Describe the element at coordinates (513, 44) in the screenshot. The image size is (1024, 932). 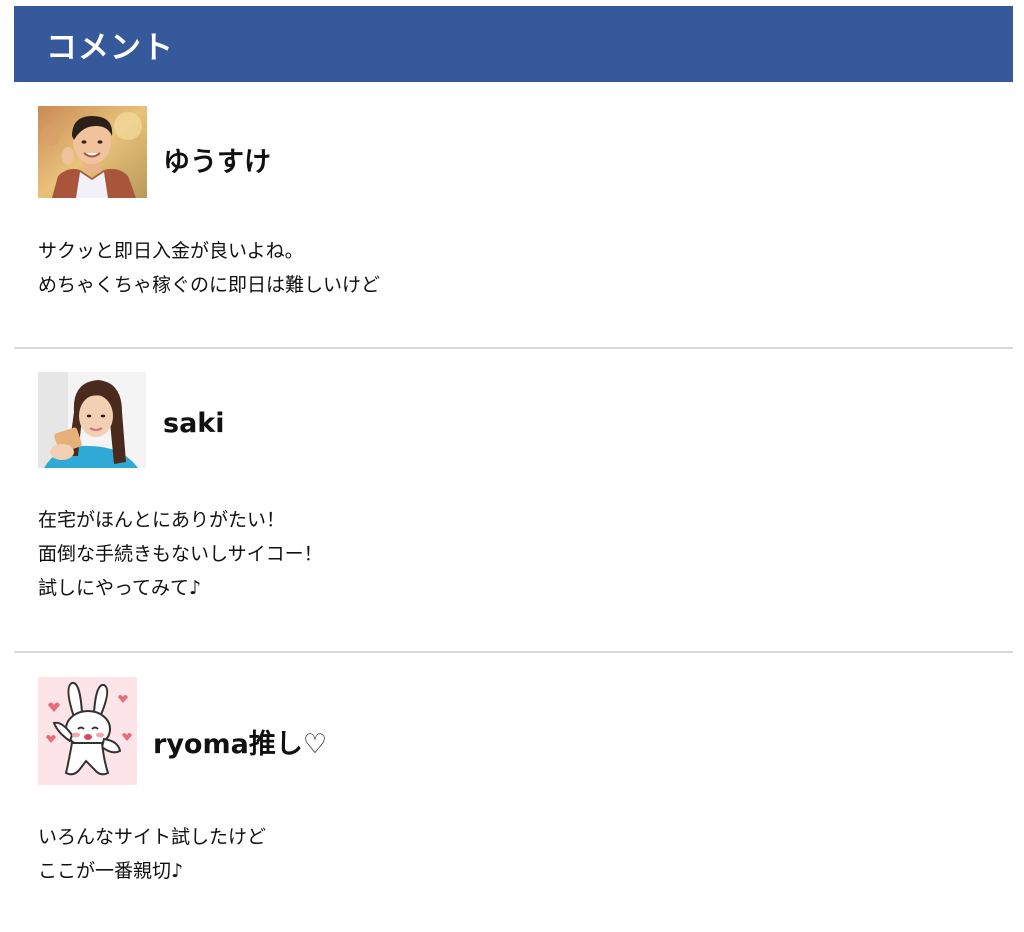
I see `comment-header: コメント` at that location.